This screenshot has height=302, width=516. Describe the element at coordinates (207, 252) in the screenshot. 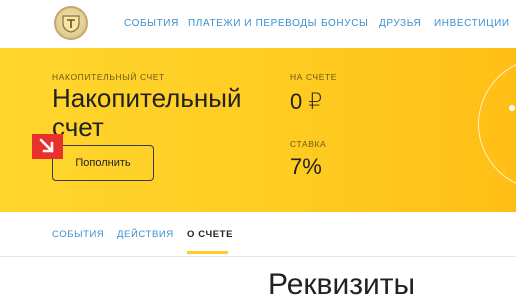

I see `active-tab-indicator` at that location.